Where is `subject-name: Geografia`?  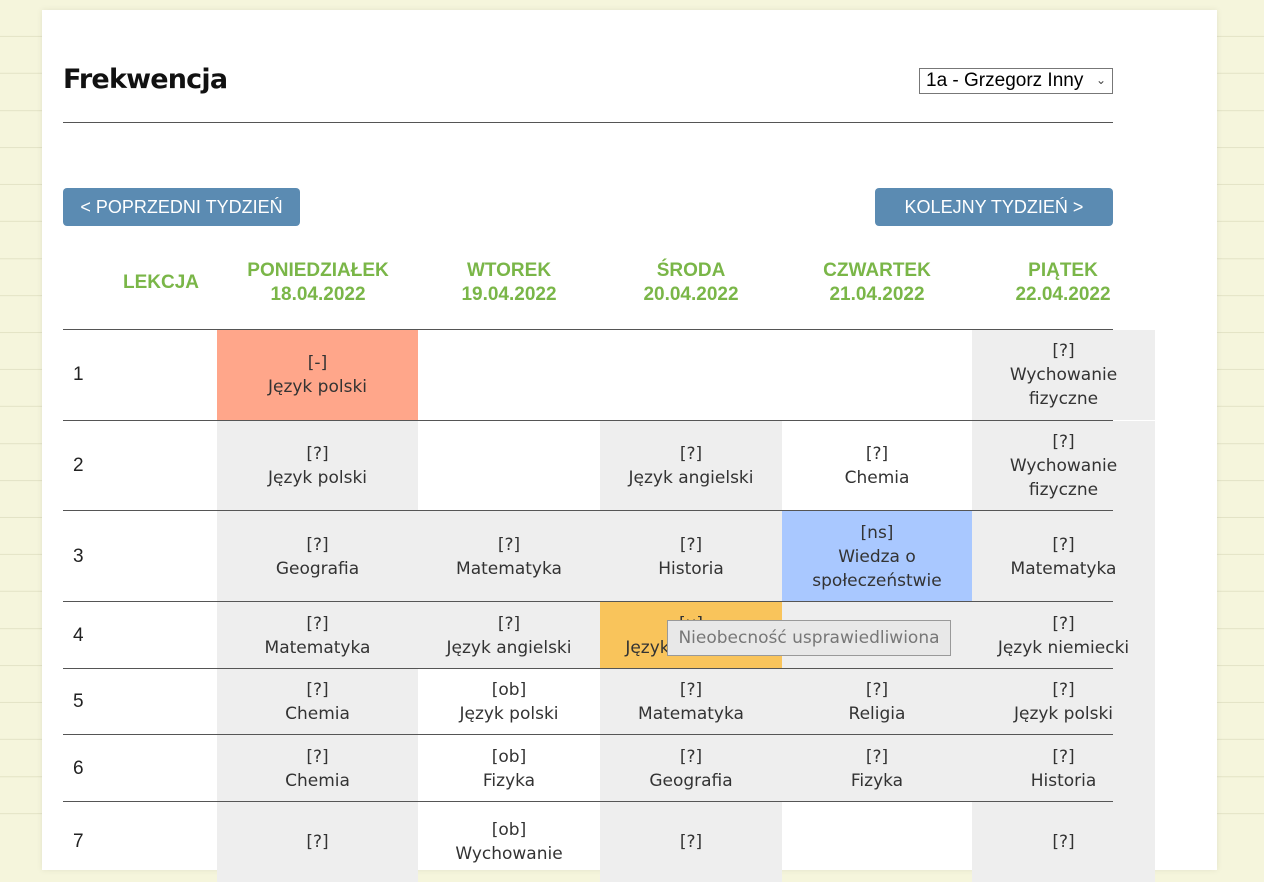 subject-name: Geografia is located at coordinates (691, 780).